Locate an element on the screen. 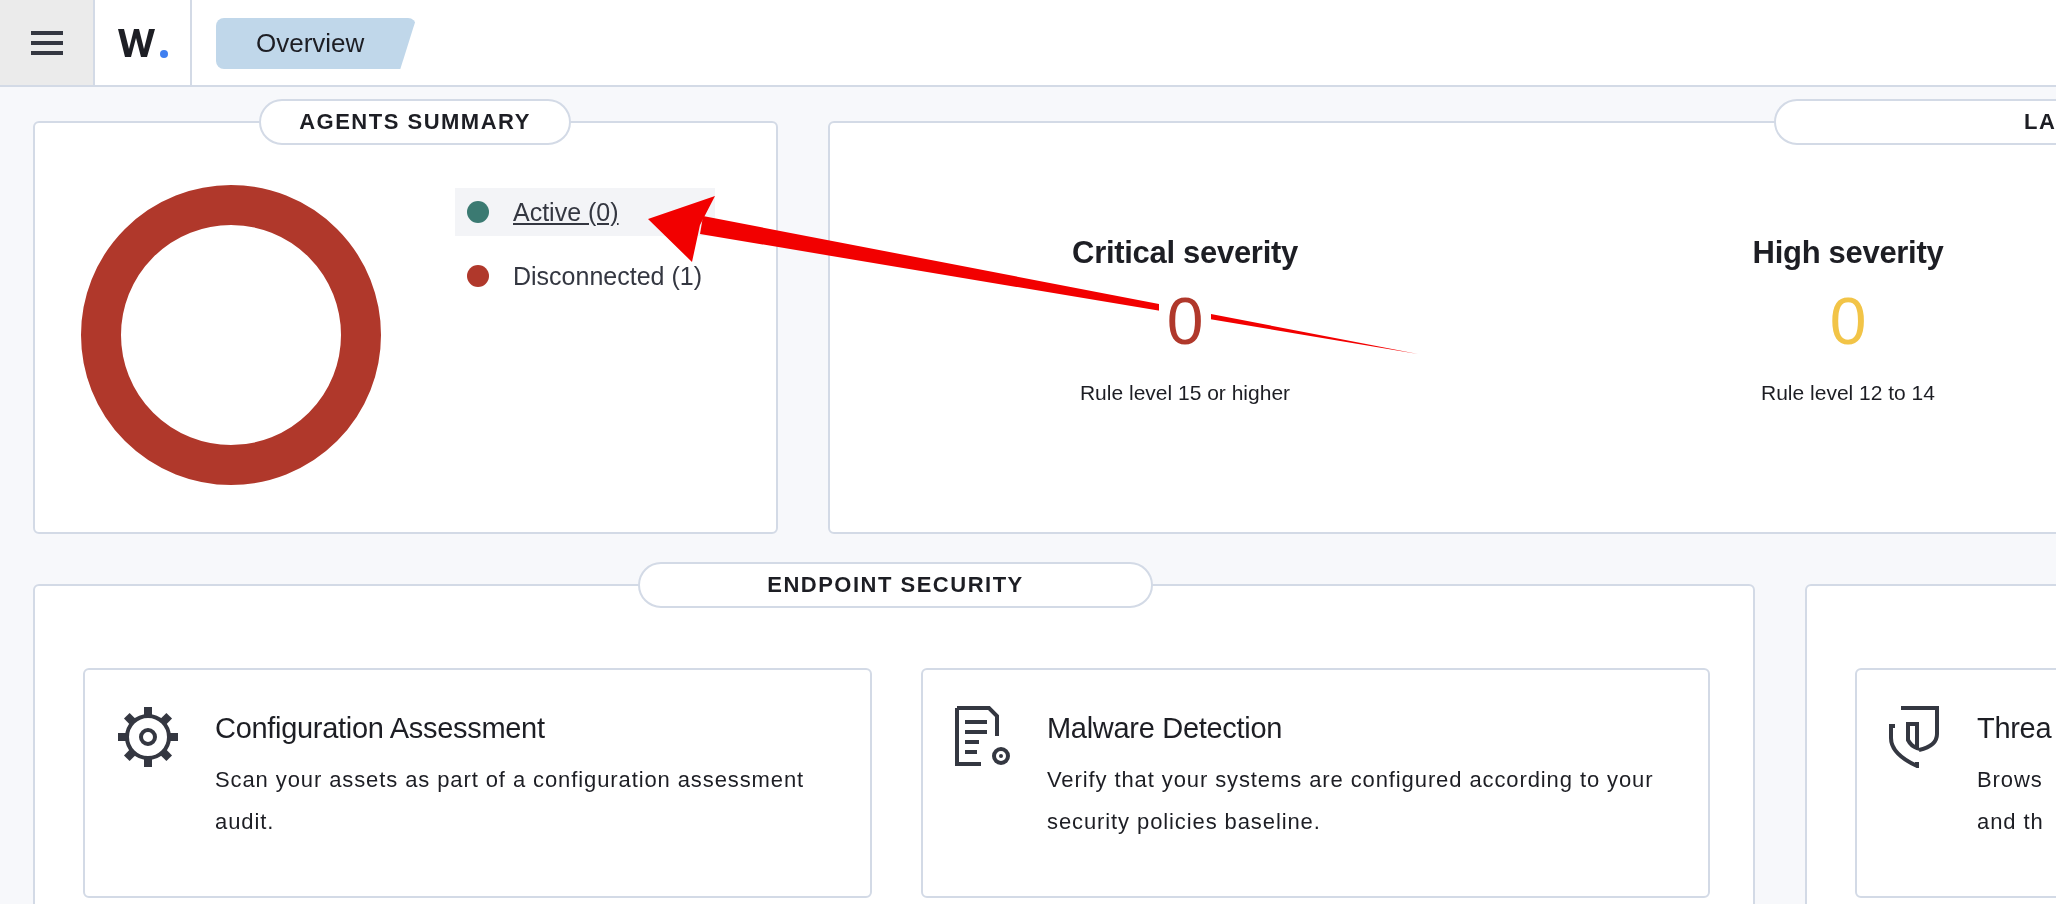 Image resolution: width=2056 pixels, height=904 pixels. card-description: Scan your assets as part of a configuration assessment audit. is located at coordinates (510, 801).